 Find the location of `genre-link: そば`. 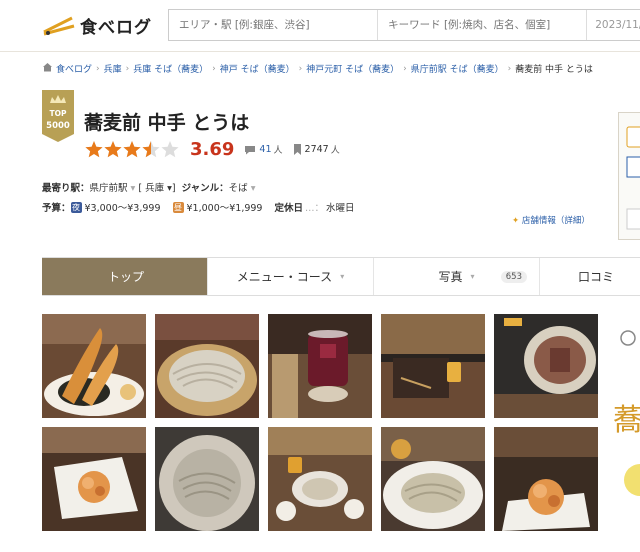

genre-link: そば is located at coordinates (238, 188).